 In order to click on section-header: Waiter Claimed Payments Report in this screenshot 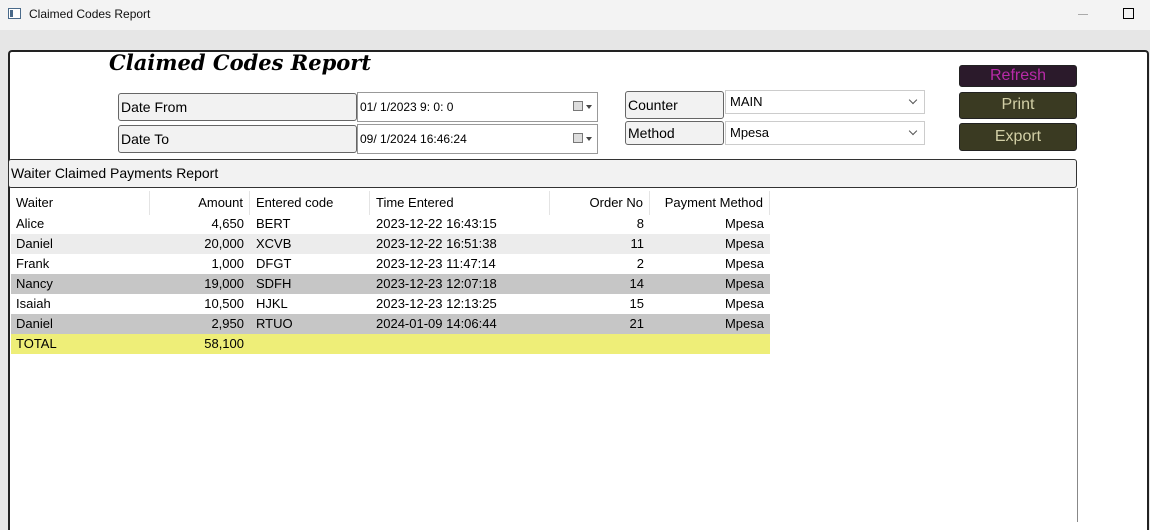, I will do `click(542, 173)`.